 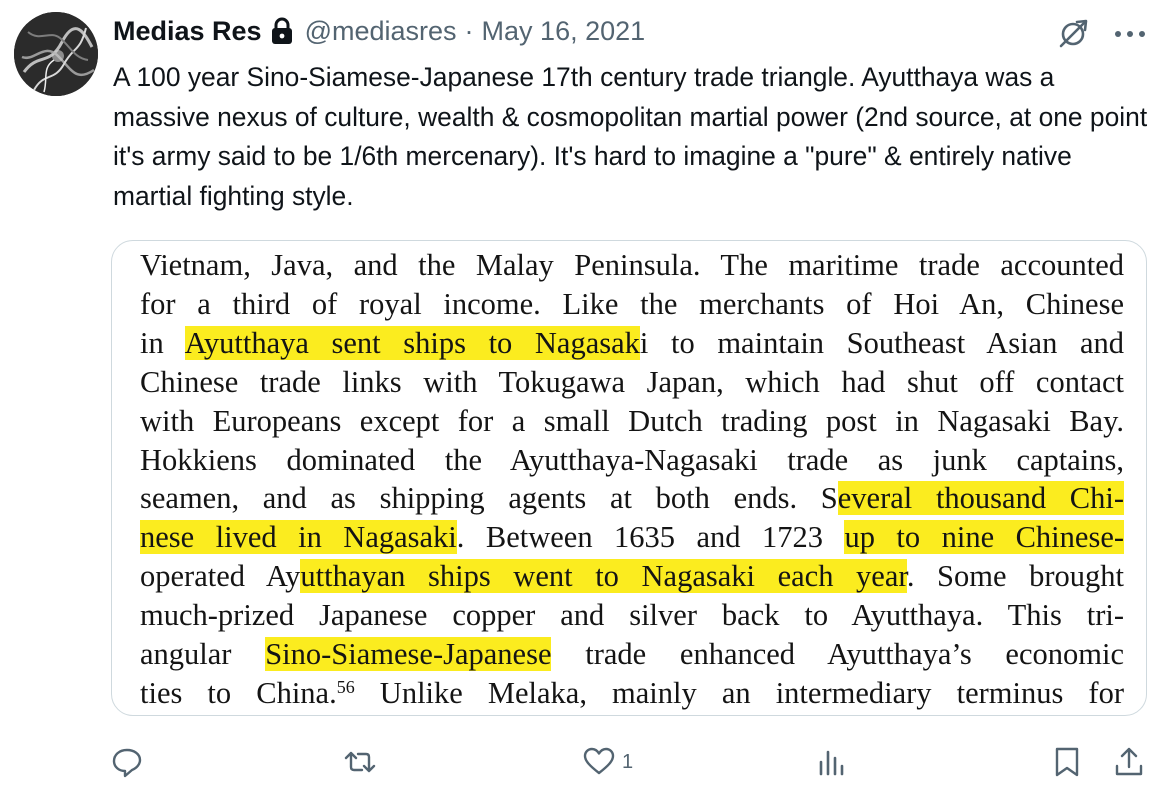 I want to click on handle: @mediasres, so click(x=381, y=31).